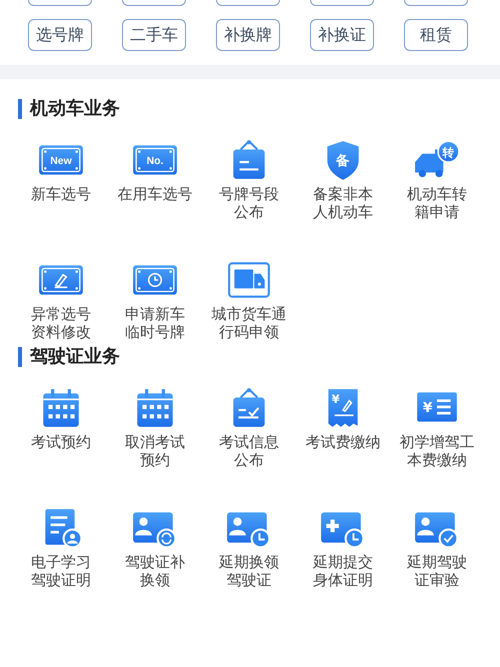 The width and height of the screenshot is (500, 667). I want to click on service-label: 机动车转, so click(437, 194).